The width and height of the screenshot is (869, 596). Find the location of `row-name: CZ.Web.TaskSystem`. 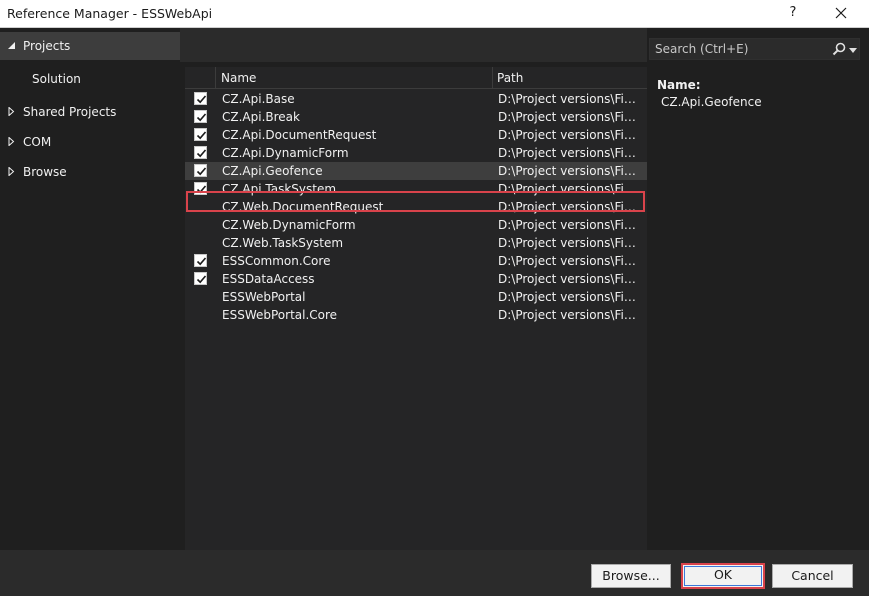

row-name: CZ.Web.TaskSystem is located at coordinates (283, 243).